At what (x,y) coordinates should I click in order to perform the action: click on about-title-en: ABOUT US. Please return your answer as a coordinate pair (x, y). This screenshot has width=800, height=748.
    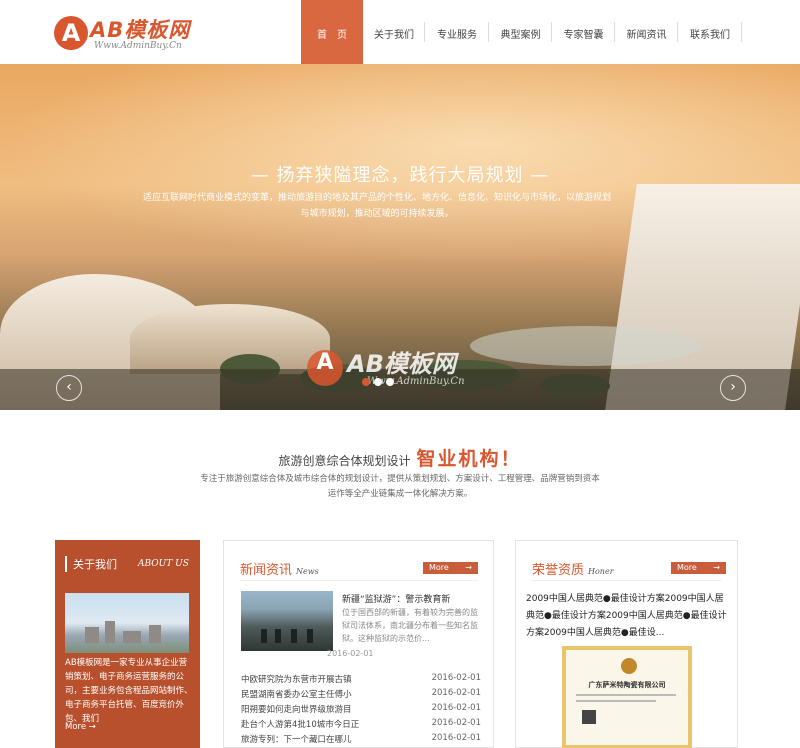
    Looking at the image, I should click on (163, 564).